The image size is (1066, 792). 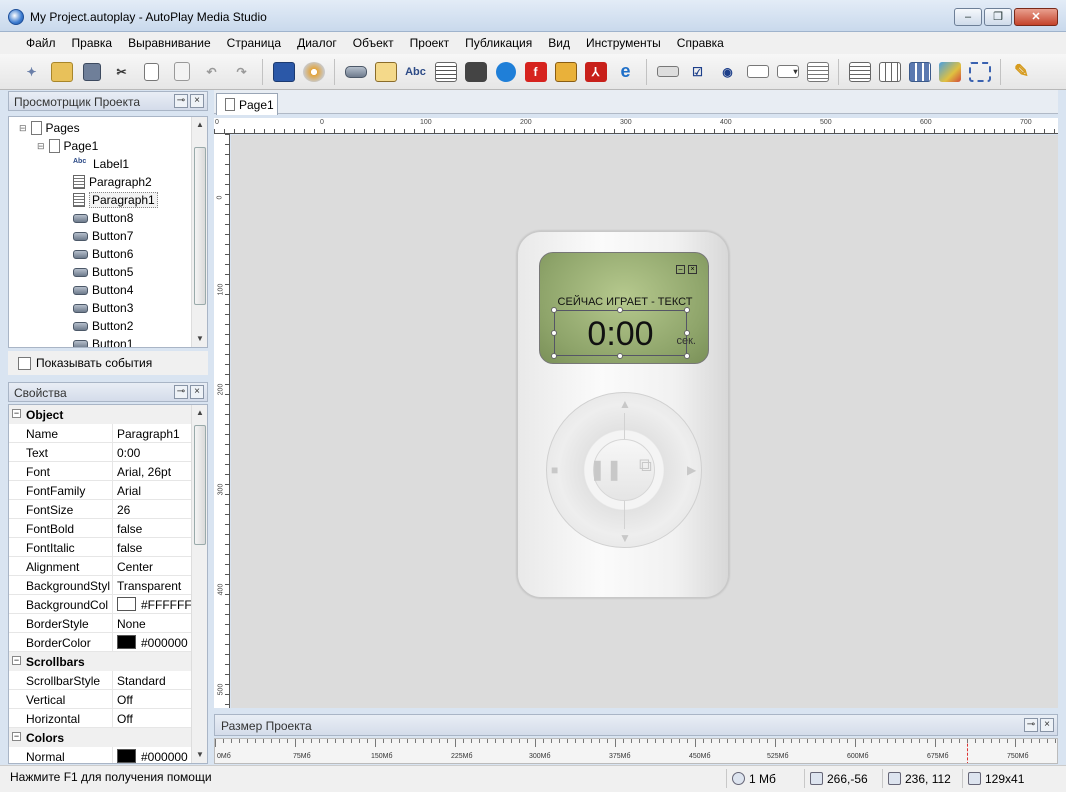 I want to click on tree-item-button5: Button5, so click(x=103, y=272).